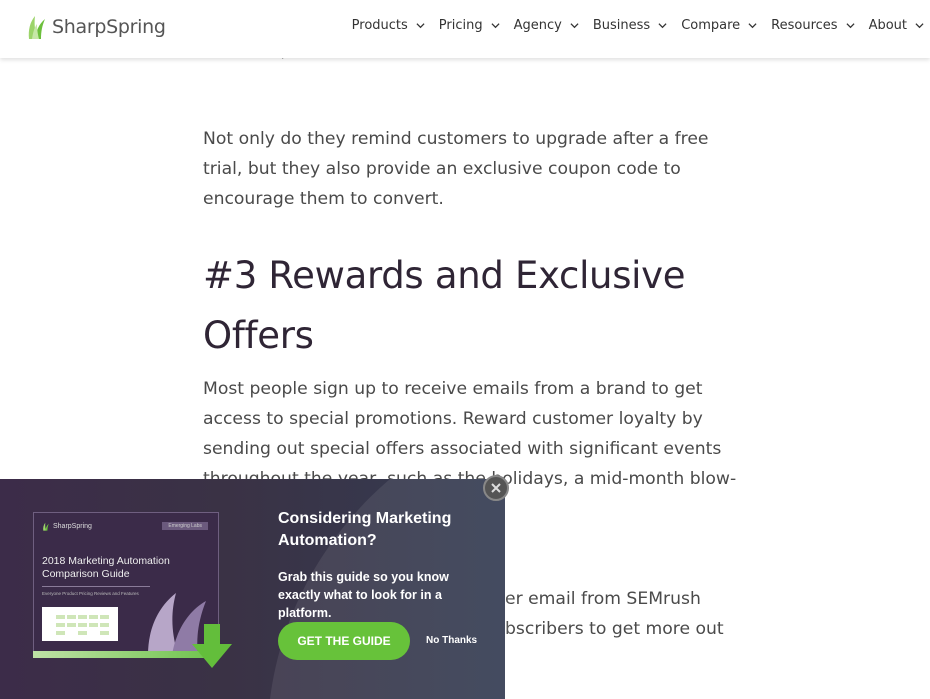 The image size is (930, 699). I want to click on download-arrow-icon, so click(212, 646).